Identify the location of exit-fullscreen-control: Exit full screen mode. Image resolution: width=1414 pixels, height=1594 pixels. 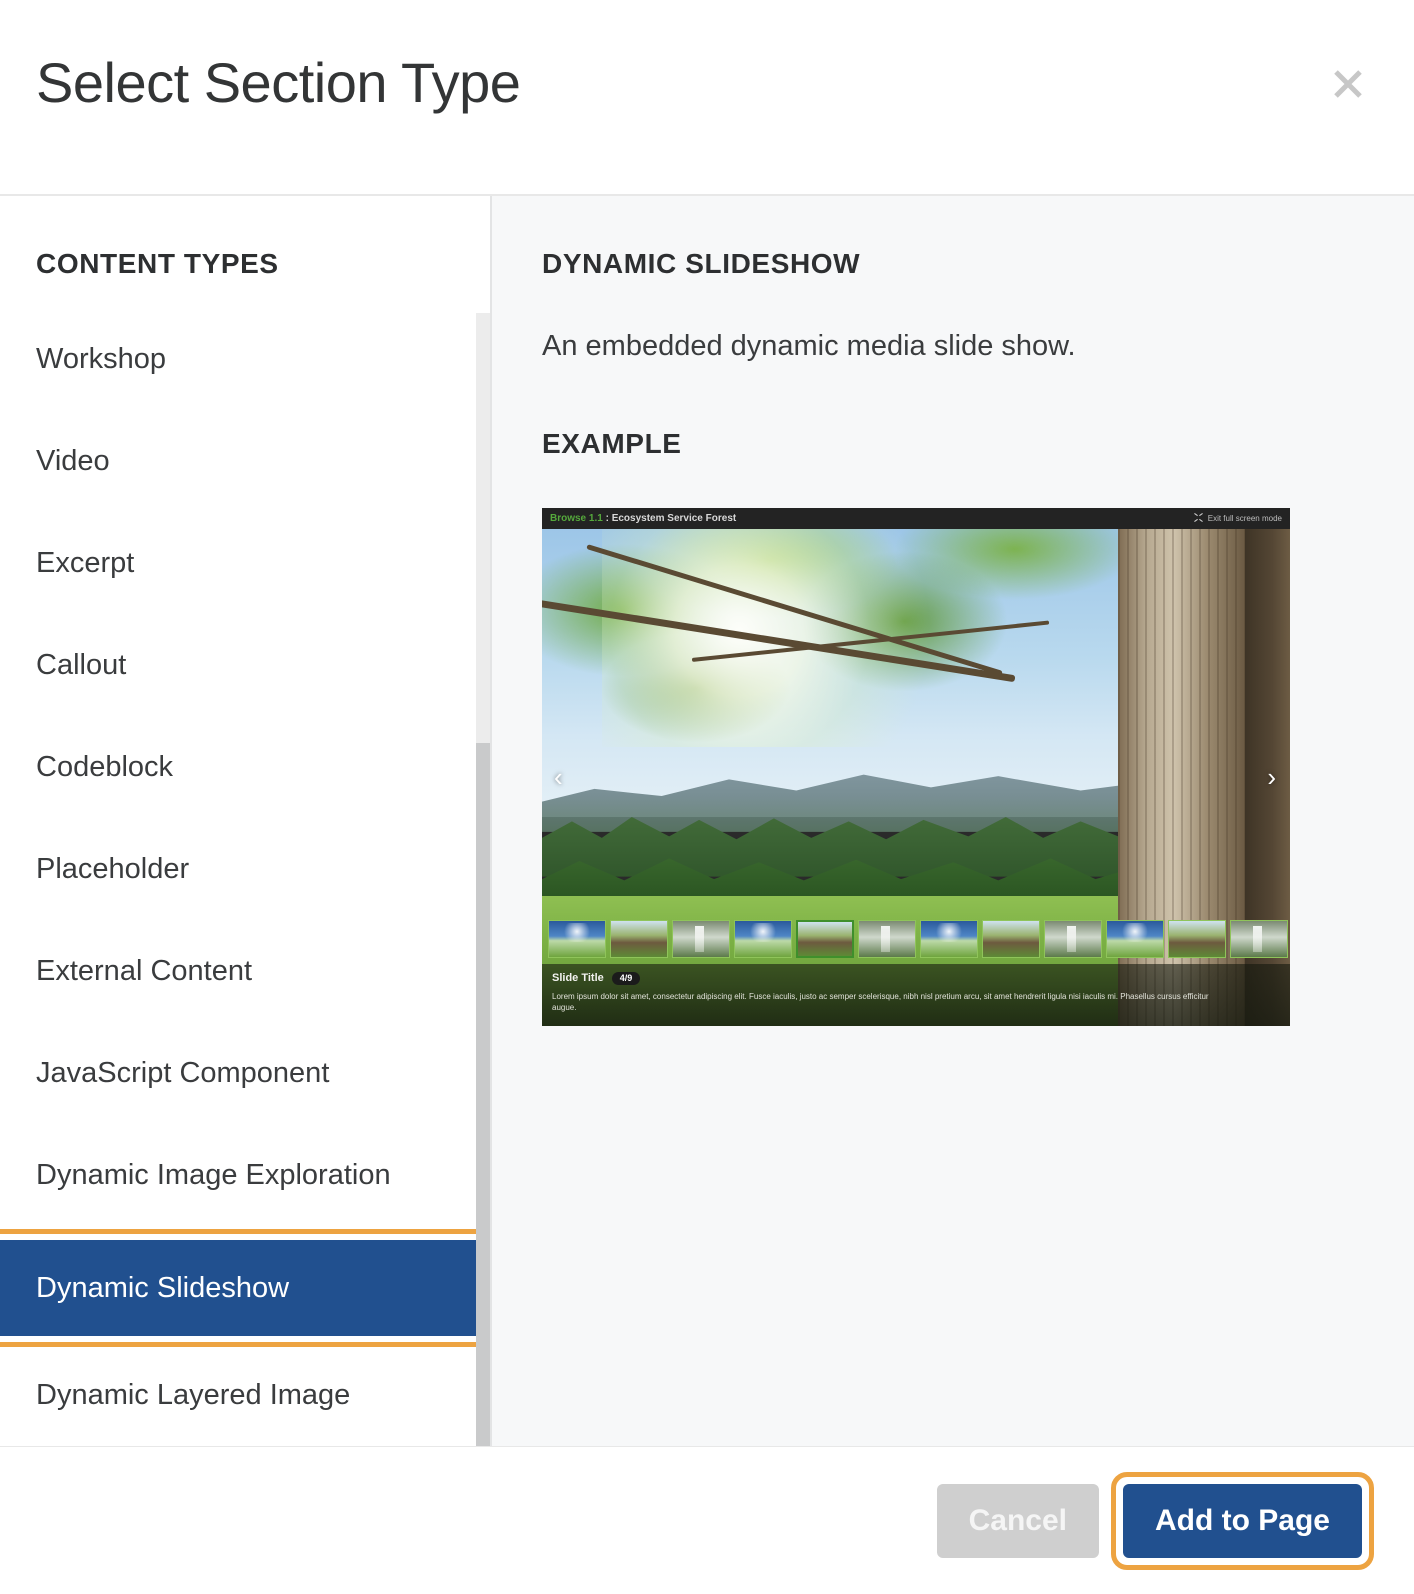
(1237, 518).